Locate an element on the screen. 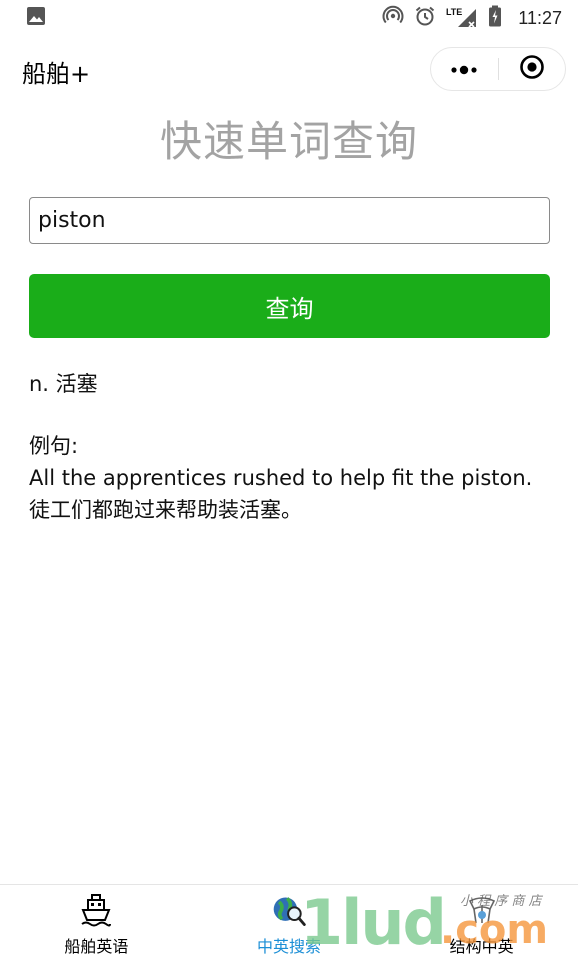  tab-cn-en-search: 中英搜索 is located at coordinates (289, 922).